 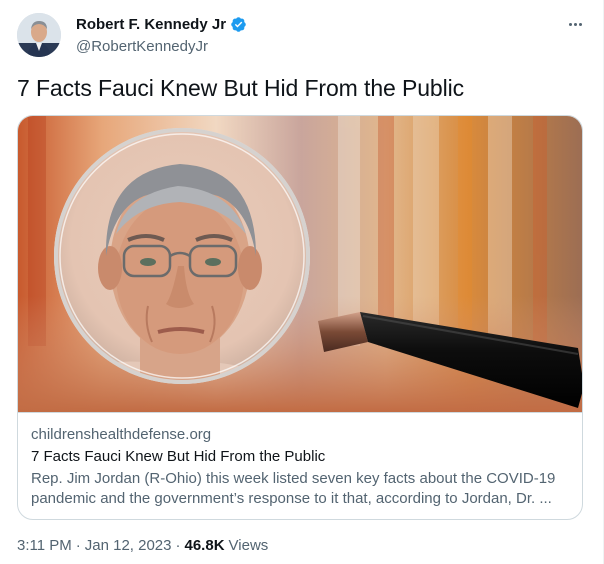 What do you see at coordinates (151, 24) in the screenshot?
I see `author-display-name: Robert F. Kennedy Jr` at bounding box center [151, 24].